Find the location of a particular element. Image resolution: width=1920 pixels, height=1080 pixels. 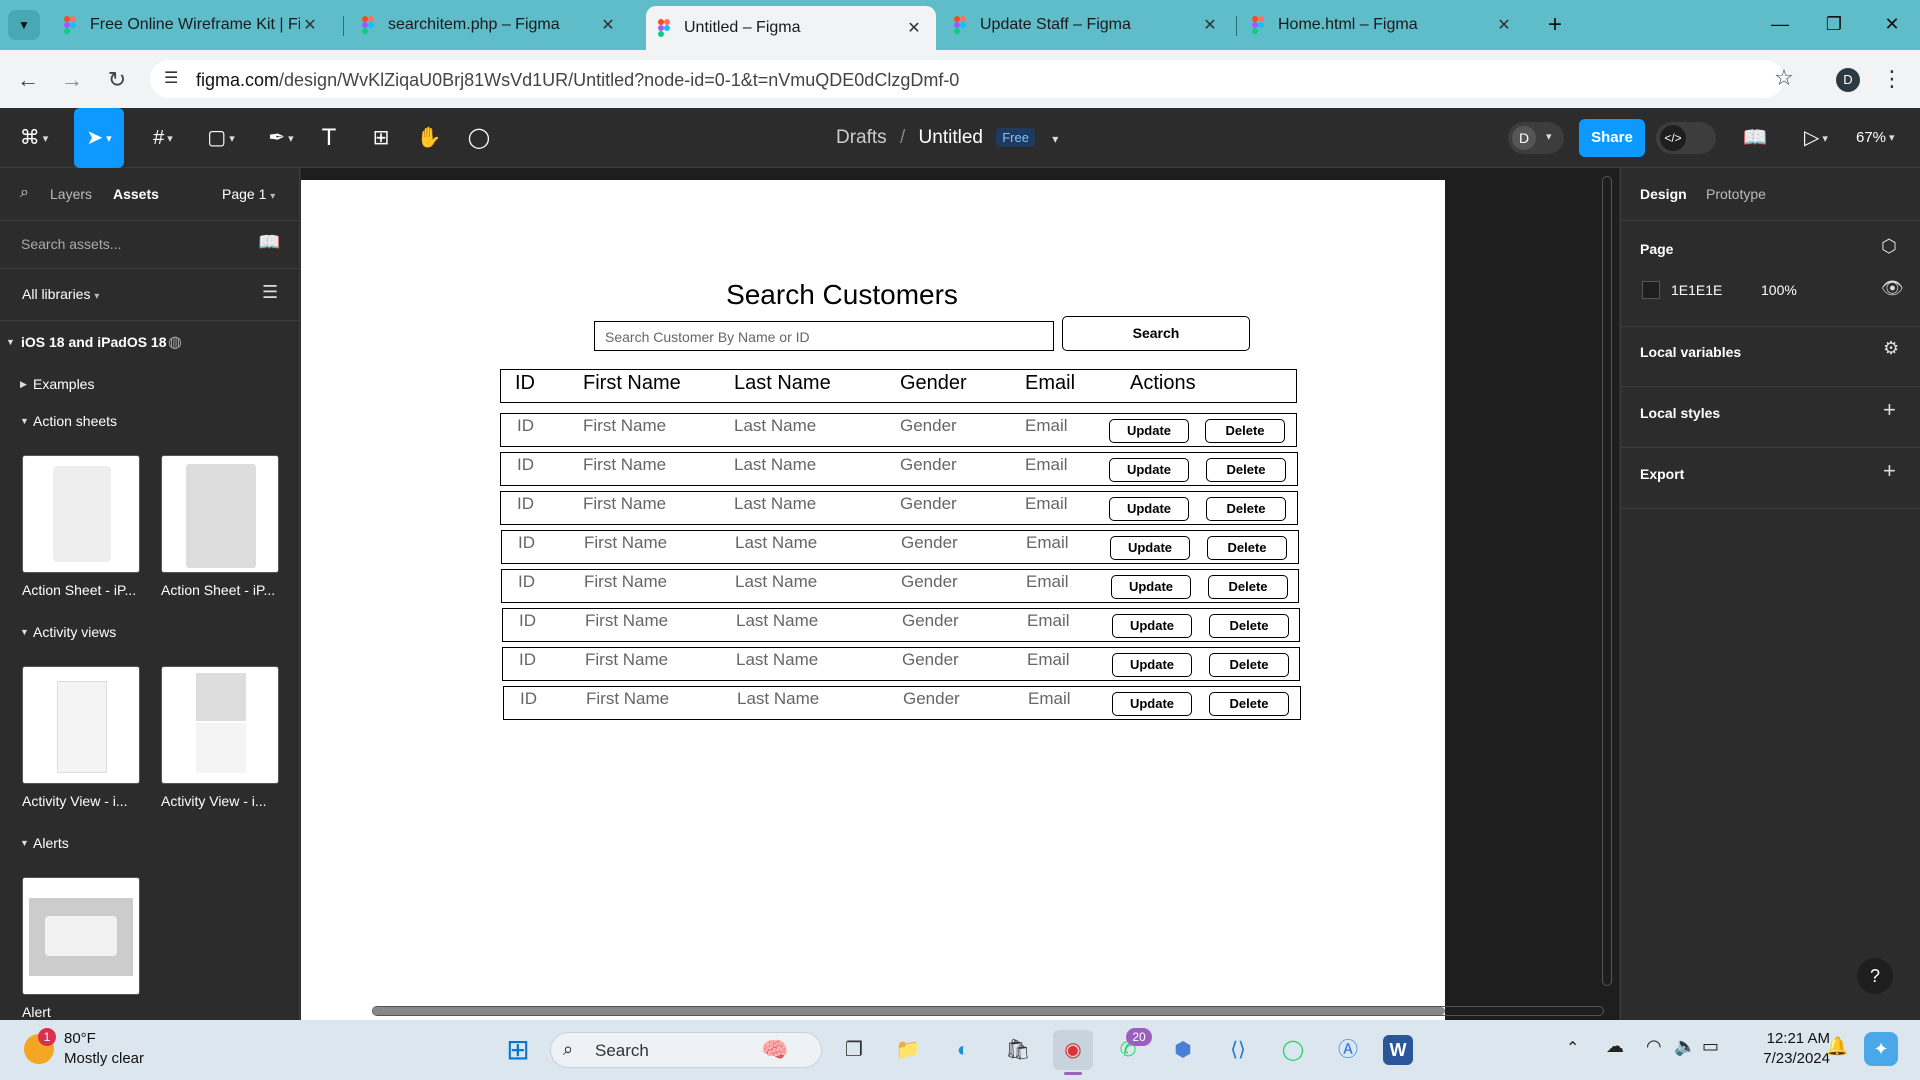

add-style-plus-icon: + is located at coordinates (1889, 410).